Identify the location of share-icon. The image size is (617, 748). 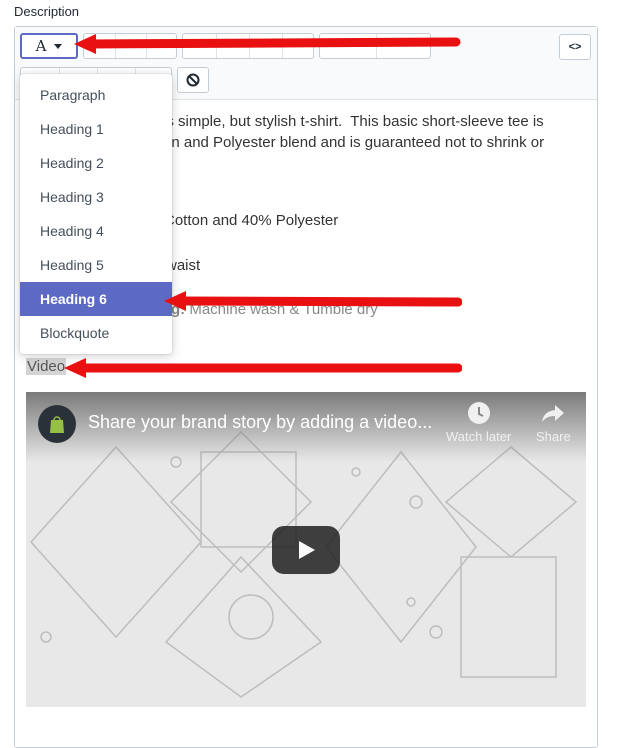
(553, 413).